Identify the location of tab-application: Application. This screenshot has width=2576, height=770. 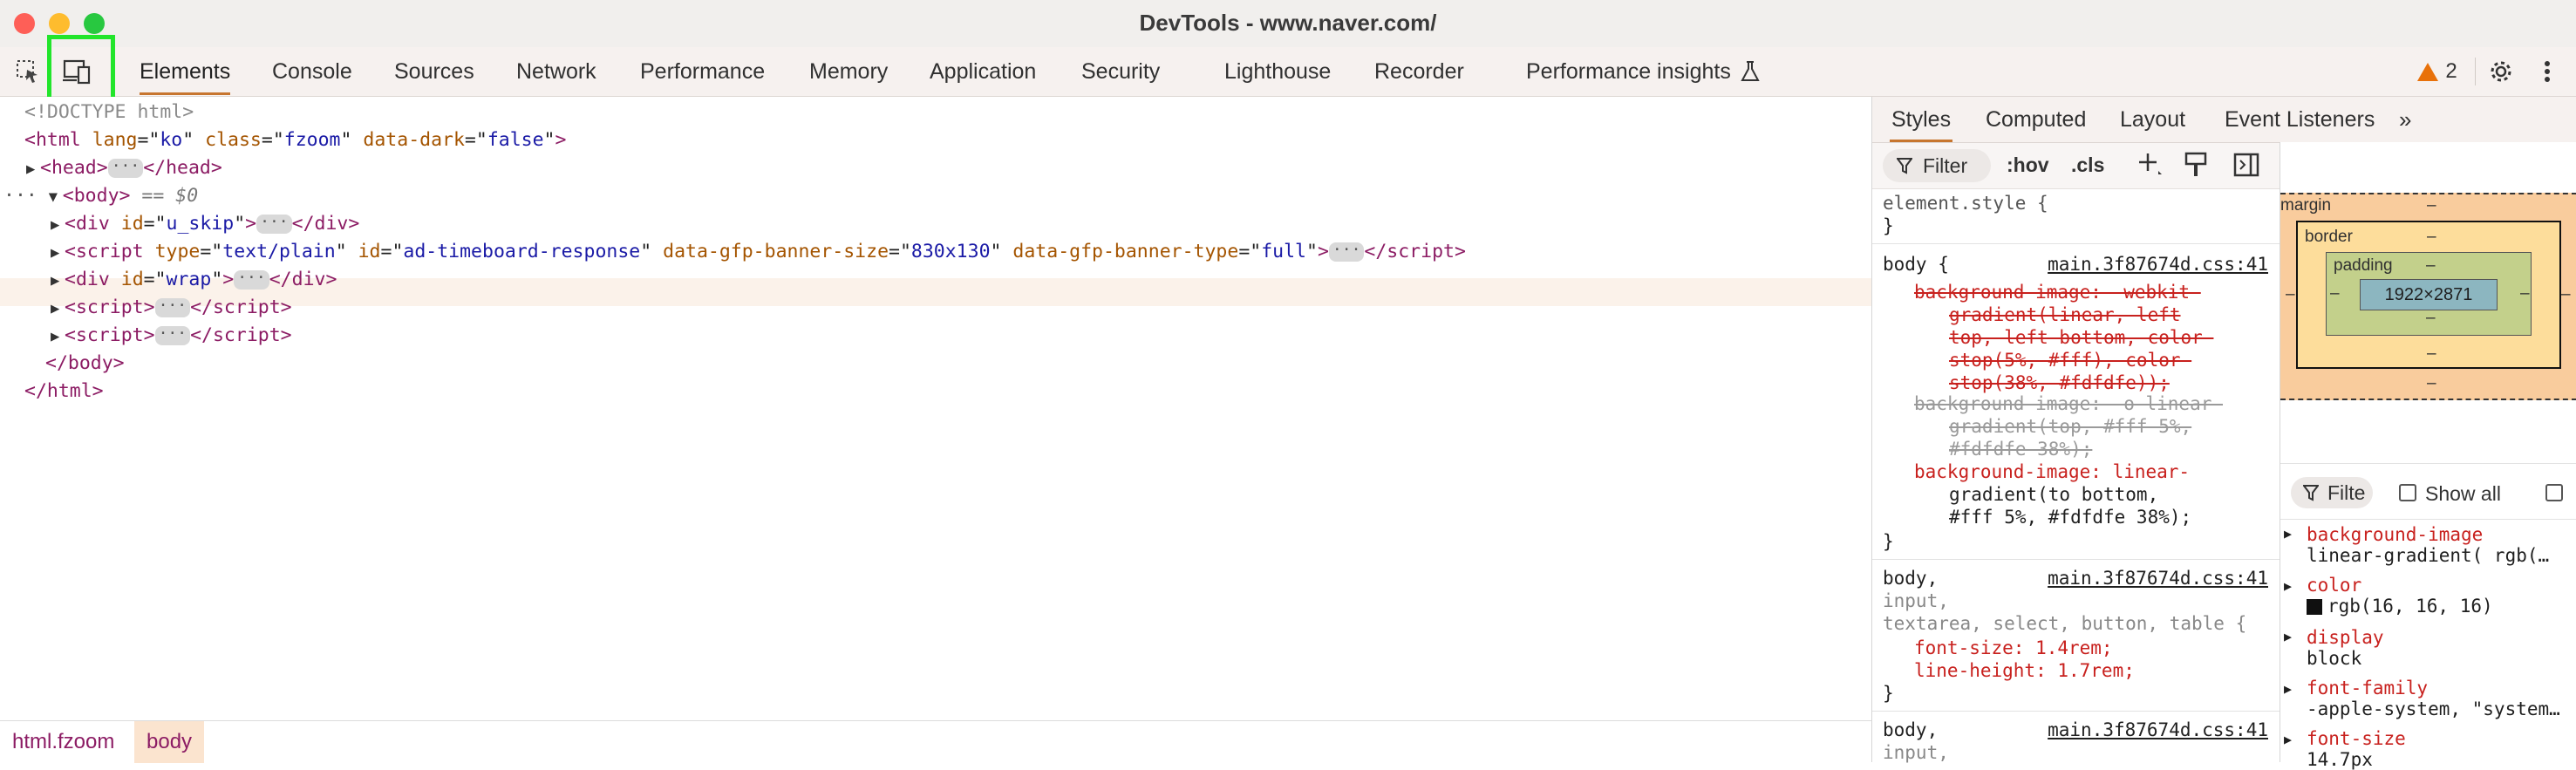
(983, 71).